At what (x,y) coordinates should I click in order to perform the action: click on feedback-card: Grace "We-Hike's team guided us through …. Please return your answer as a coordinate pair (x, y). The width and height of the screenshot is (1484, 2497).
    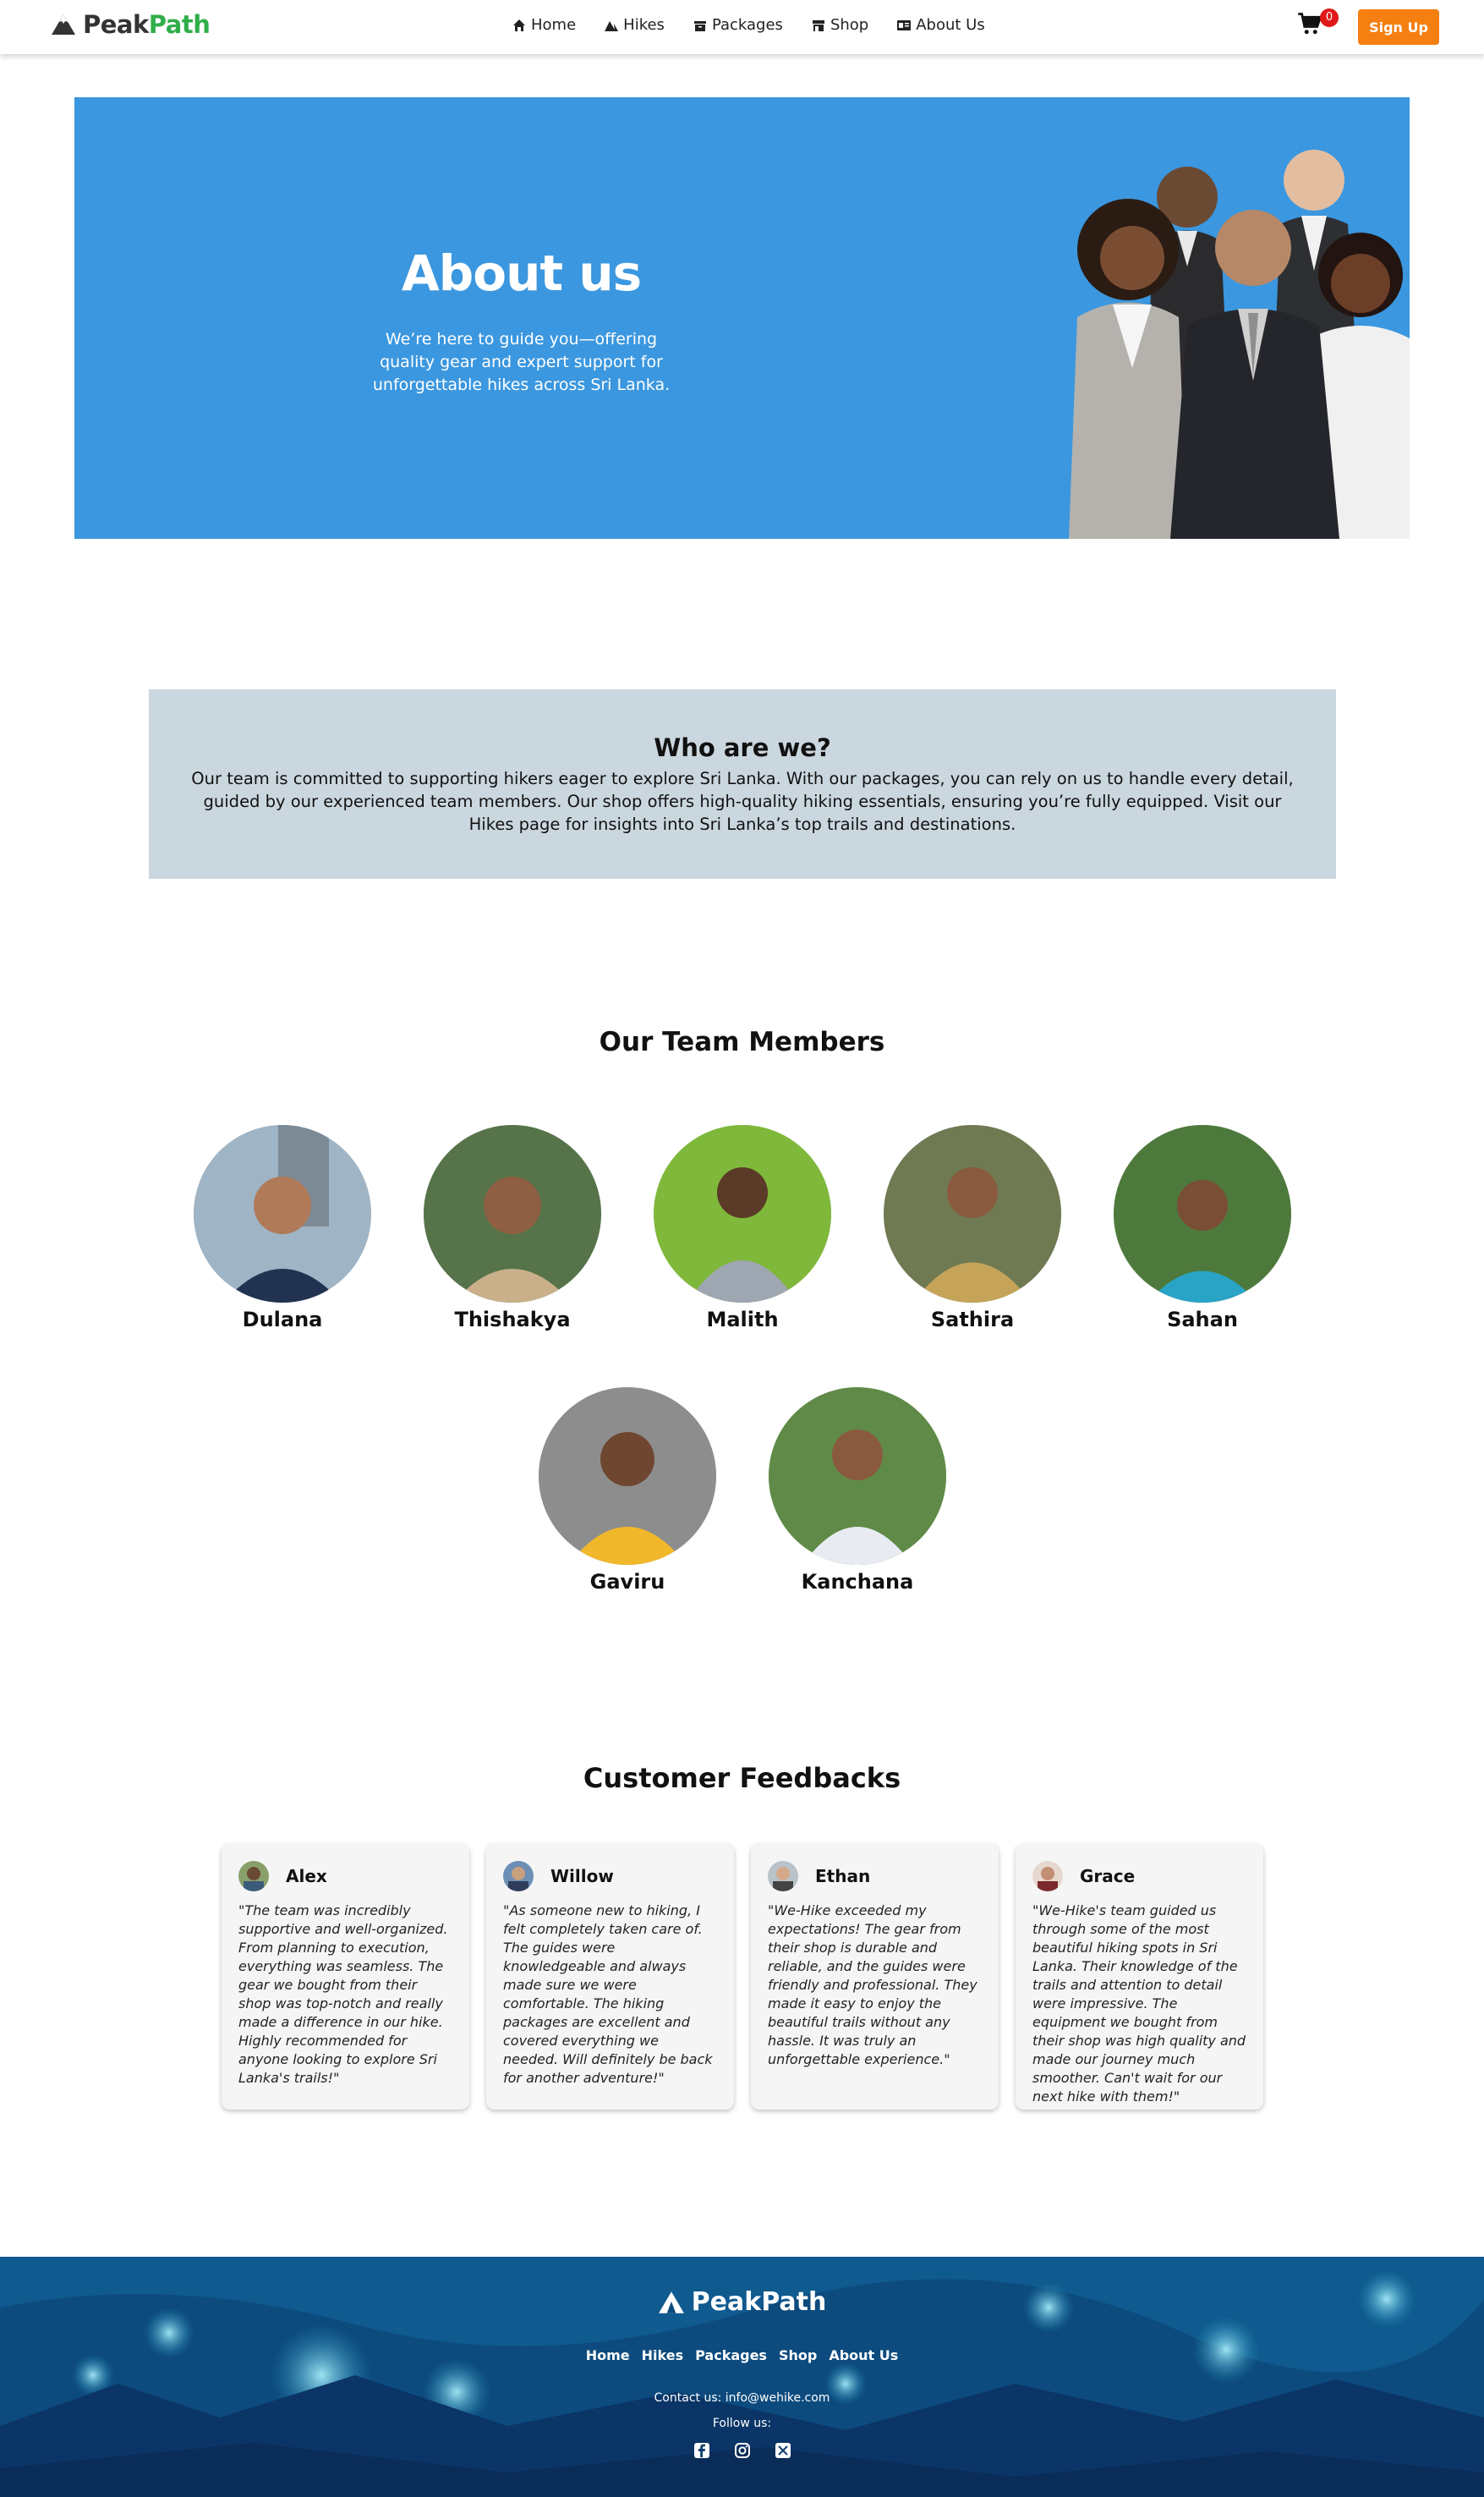
    Looking at the image, I should click on (1139, 1977).